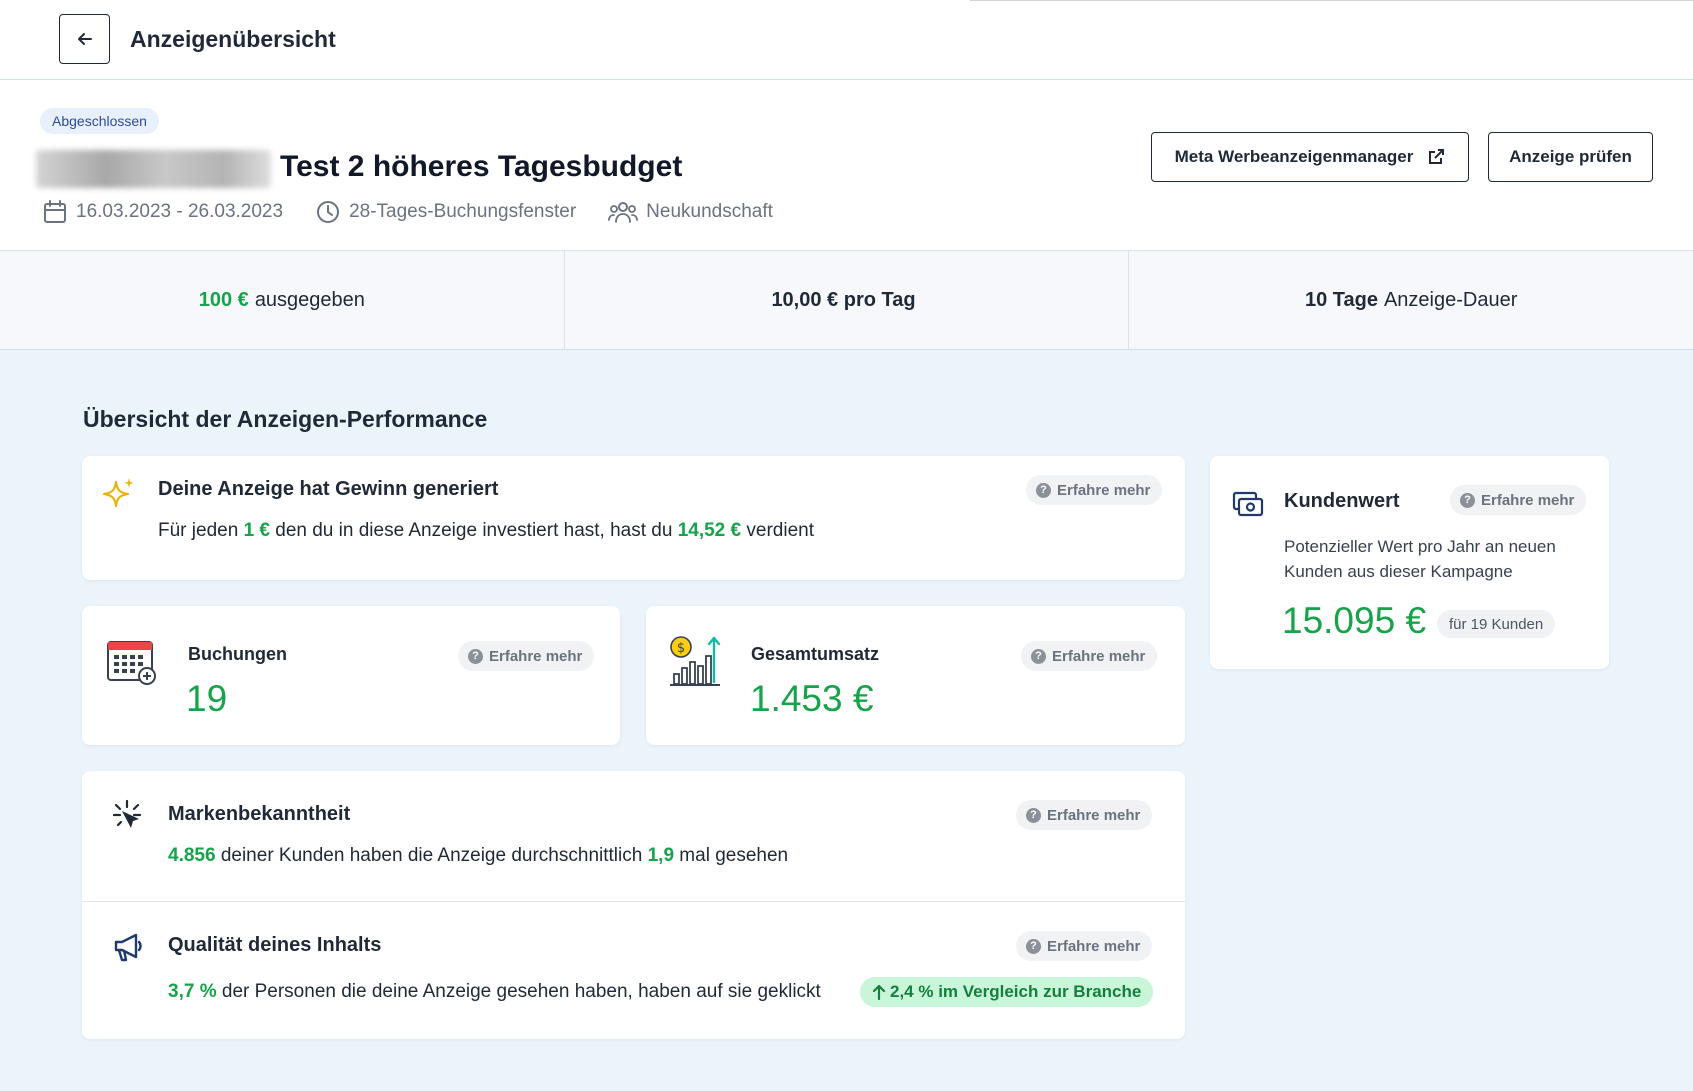  I want to click on brand-text-2: mal gesehen, so click(734, 855).